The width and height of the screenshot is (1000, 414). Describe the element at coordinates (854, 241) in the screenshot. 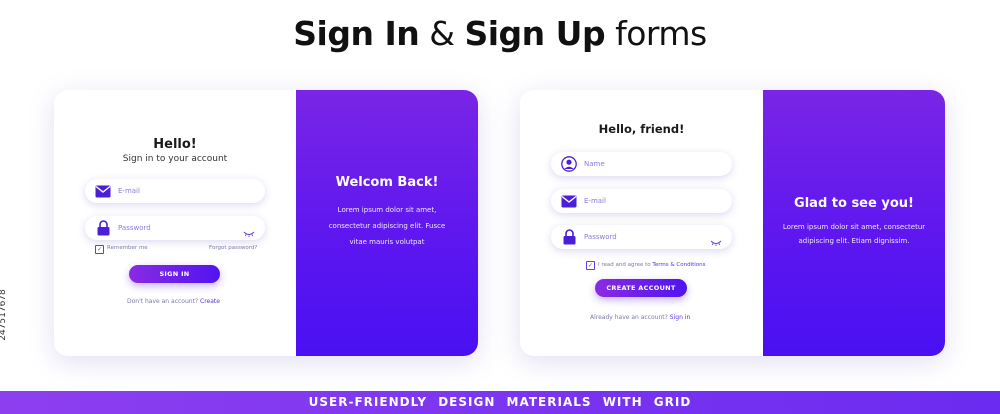

I see `glad-text-line: adipiscing elit. Etiam dignissim.` at that location.